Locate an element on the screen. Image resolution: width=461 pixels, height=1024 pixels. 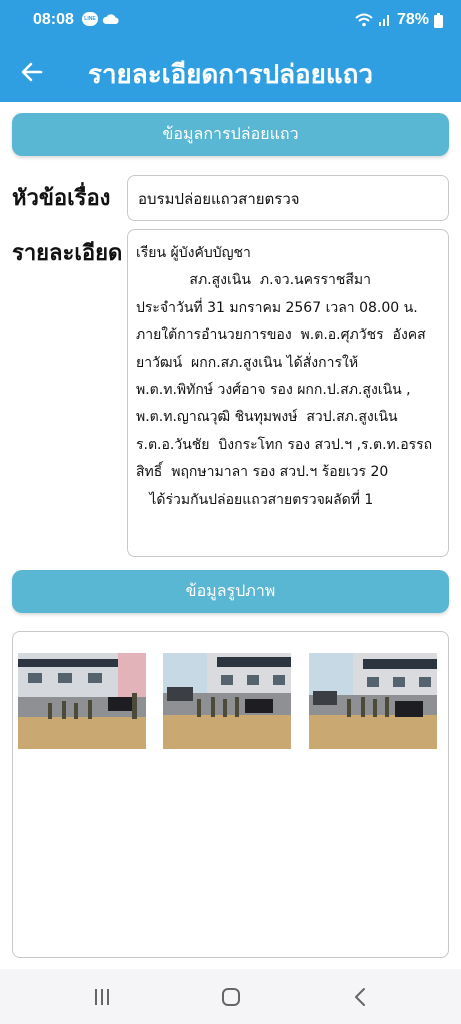
release-info-header: ข้อมูลการปล่อยแถว is located at coordinates (230, 134).